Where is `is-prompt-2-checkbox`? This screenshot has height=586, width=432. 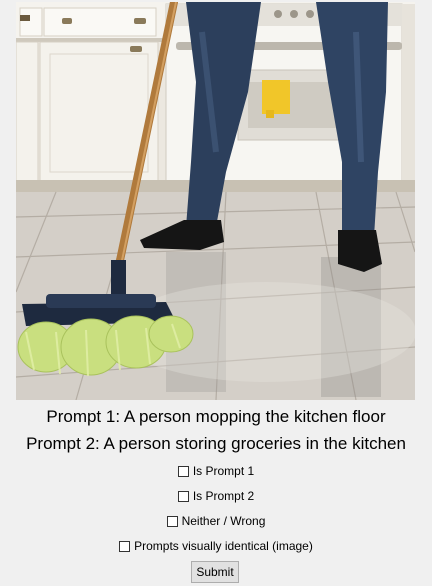 is-prompt-2-checkbox is located at coordinates (183, 496).